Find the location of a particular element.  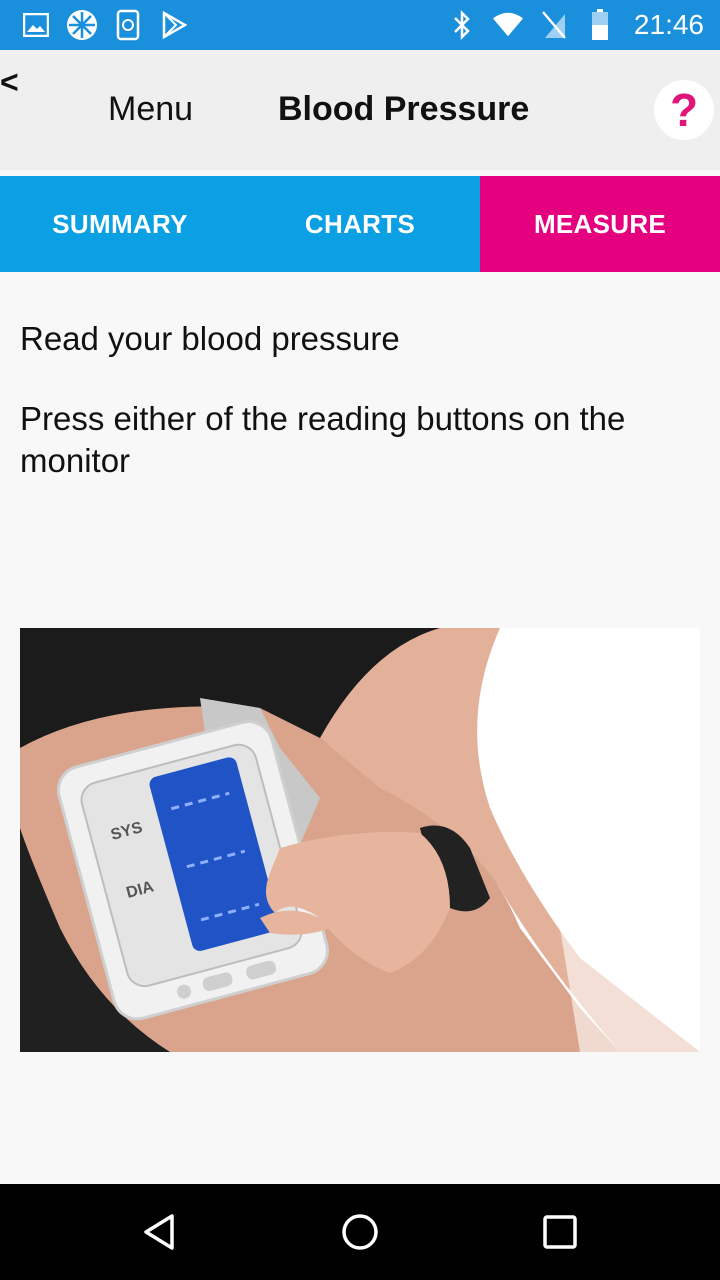

tab-charts: CHARTS is located at coordinates (360, 224).